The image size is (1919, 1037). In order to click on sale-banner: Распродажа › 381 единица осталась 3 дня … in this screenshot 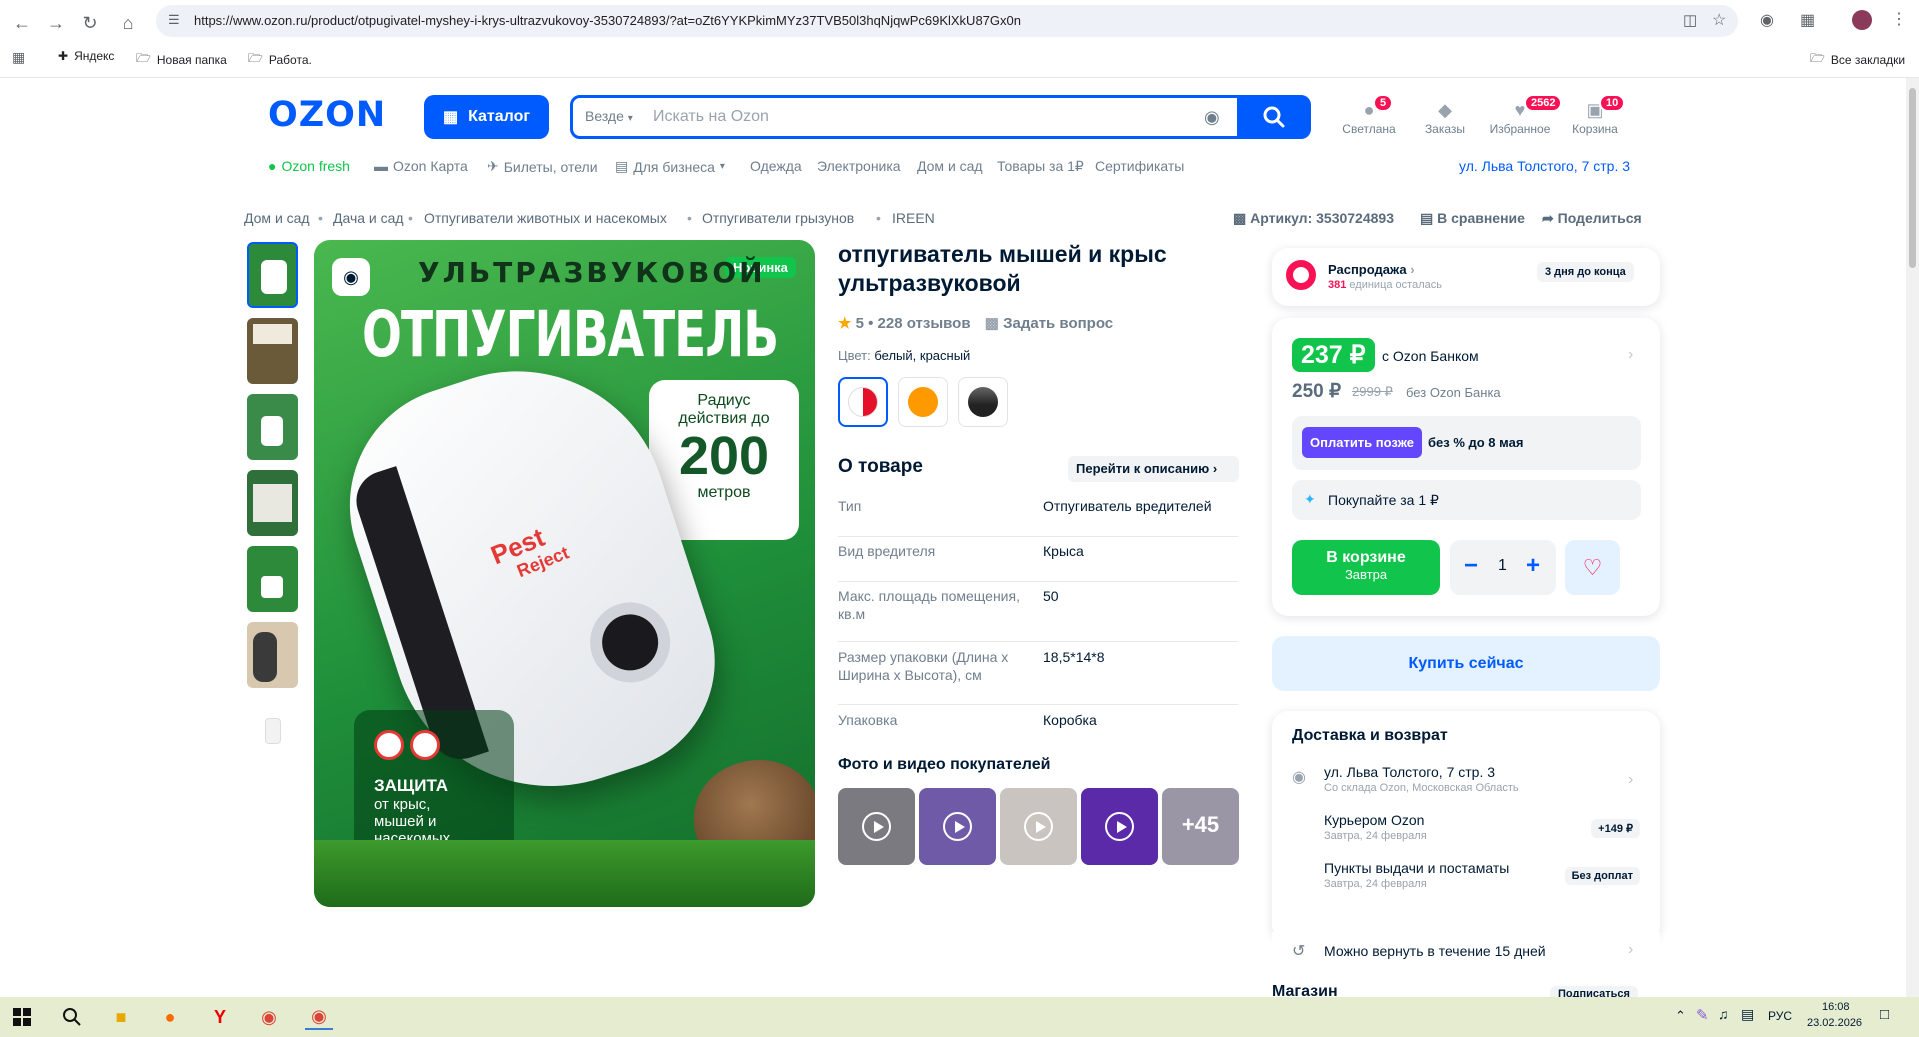, I will do `click(1466, 277)`.